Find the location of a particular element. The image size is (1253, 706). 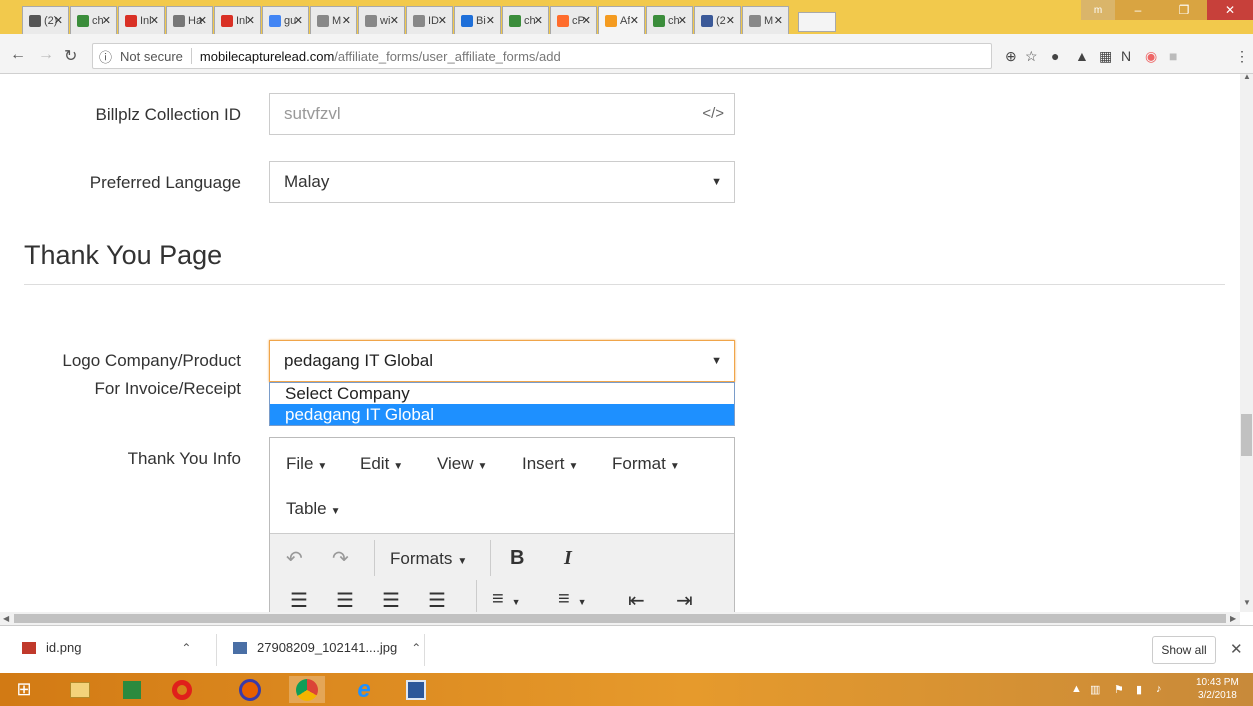

word-icon is located at coordinates (416, 689).